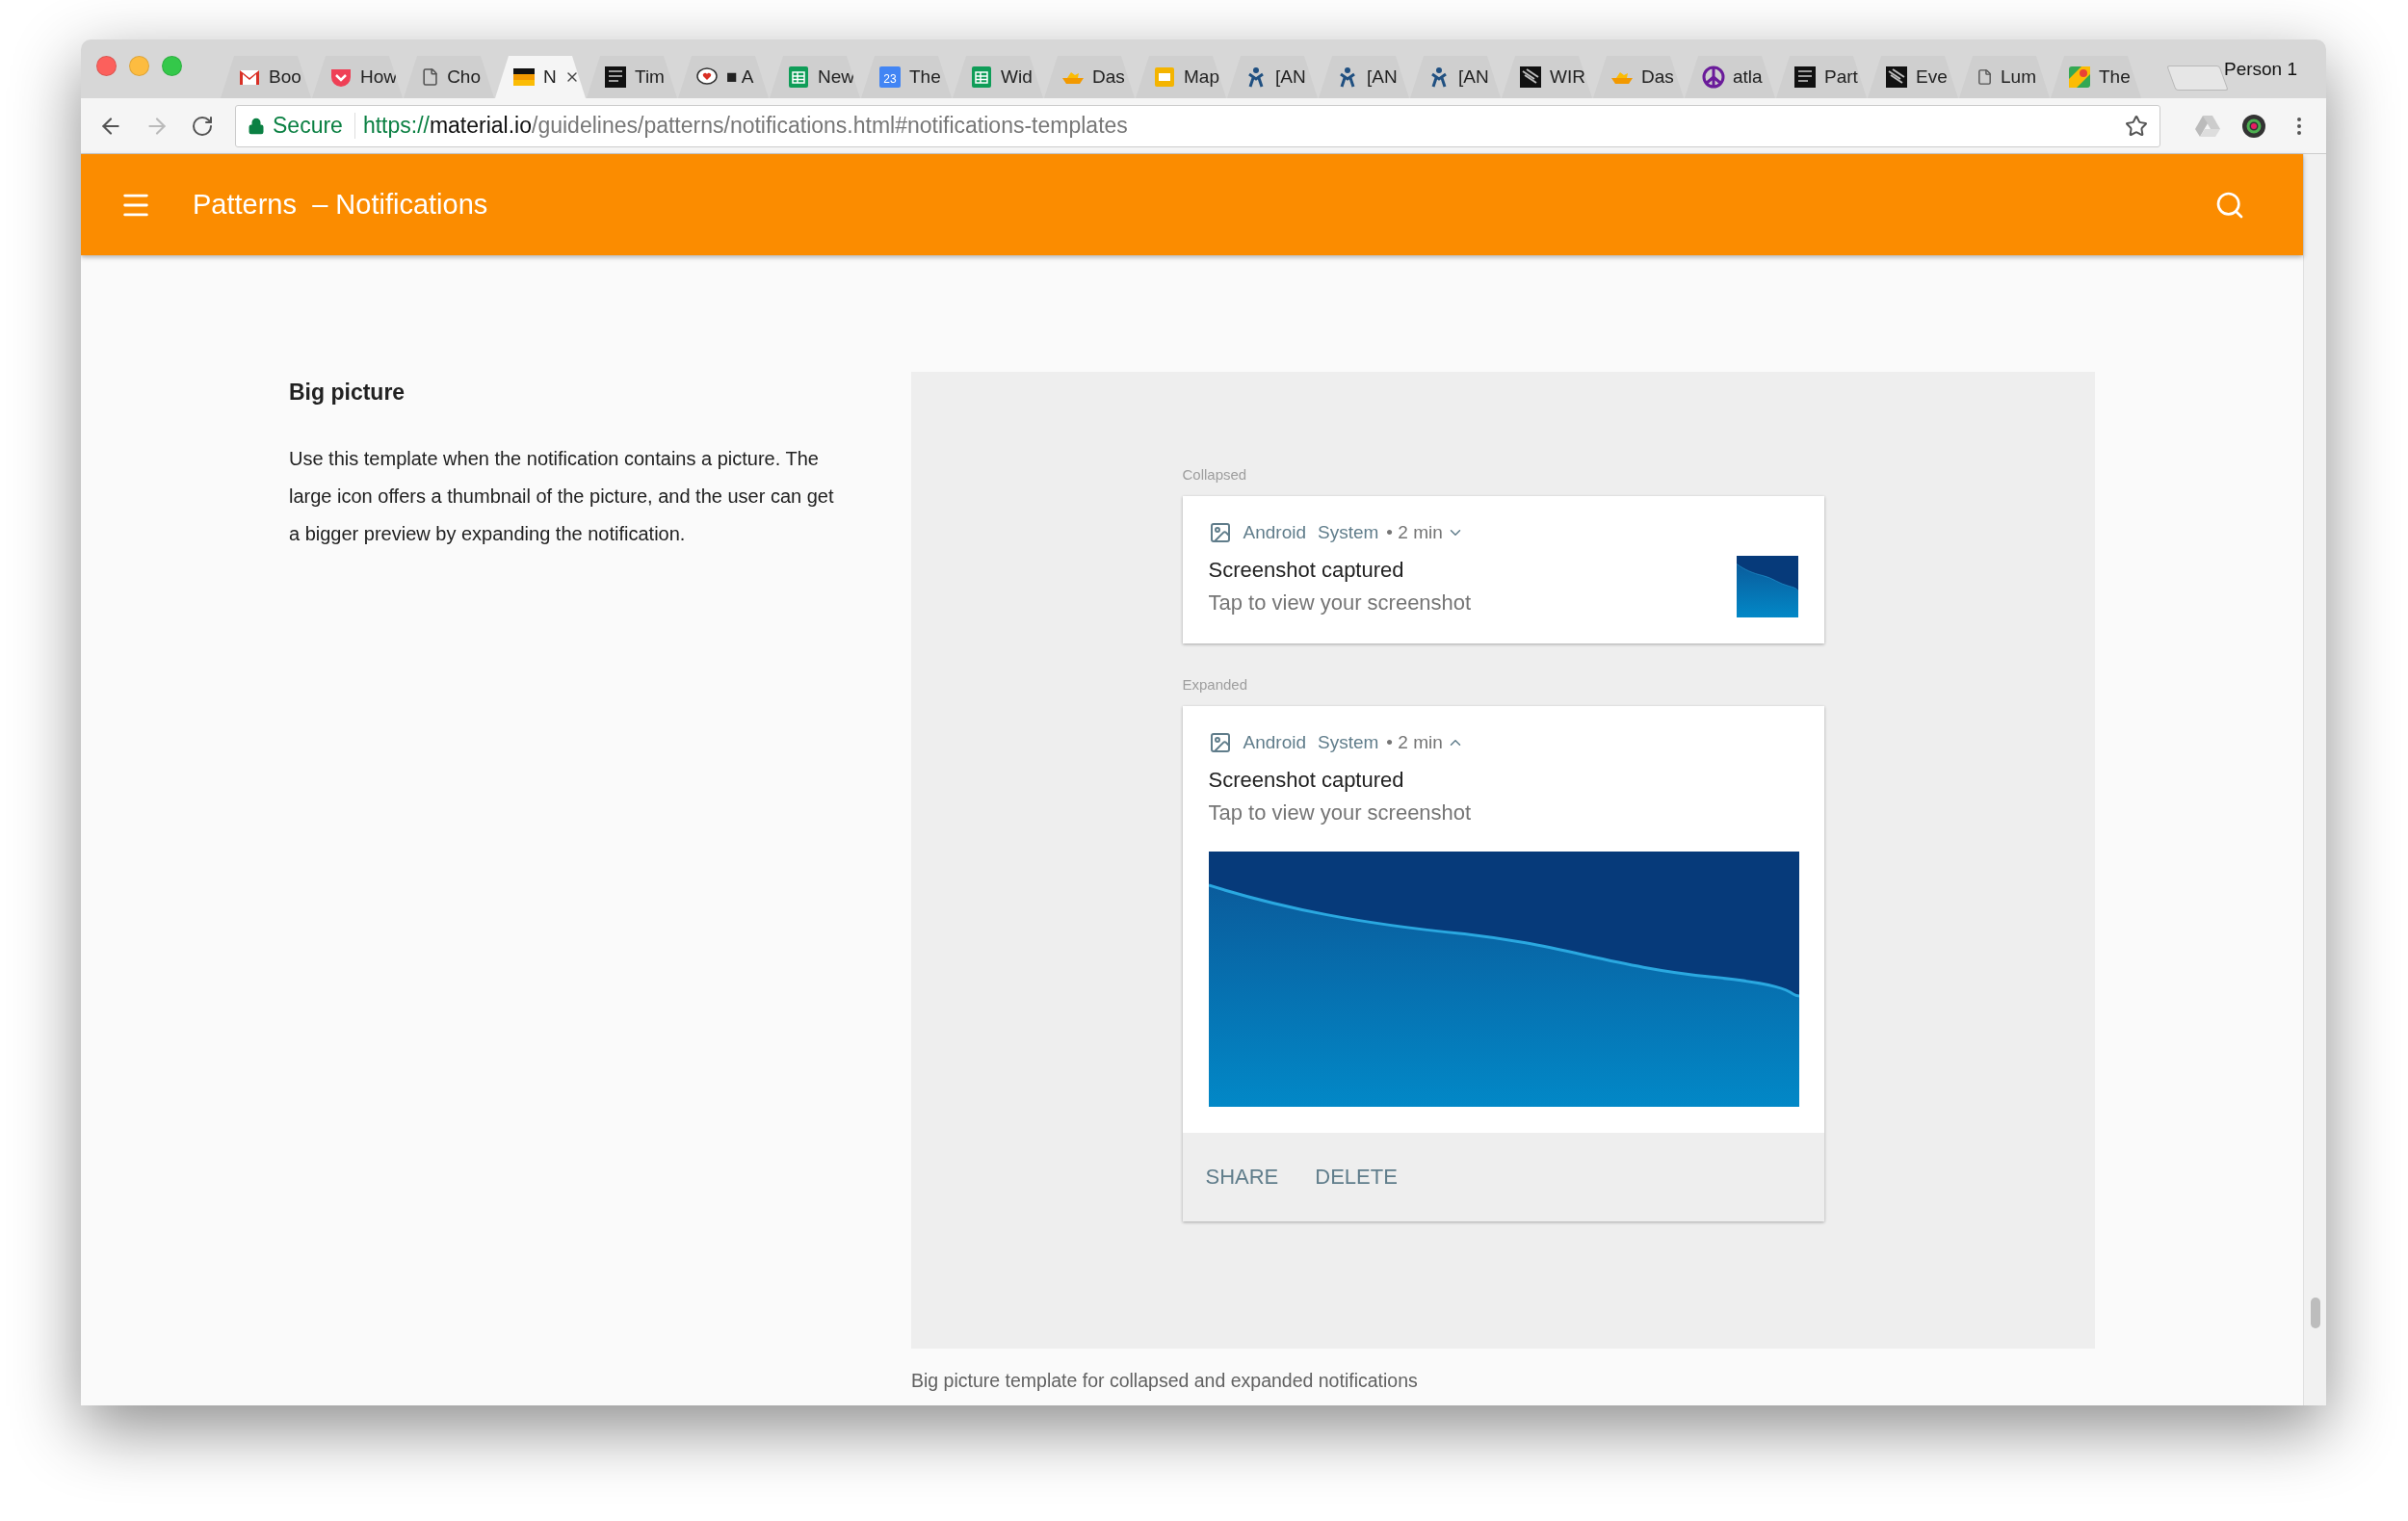 The height and width of the screenshot is (1521, 2408). What do you see at coordinates (256, 126) in the screenshot?
I see `lock-icon` at bounding box center [256, 126].